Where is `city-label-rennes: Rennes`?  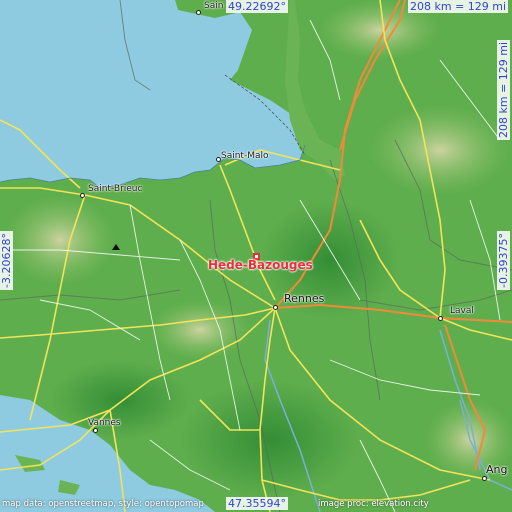
city-label-rennes: Rennes is located at coordinates (304, 298).